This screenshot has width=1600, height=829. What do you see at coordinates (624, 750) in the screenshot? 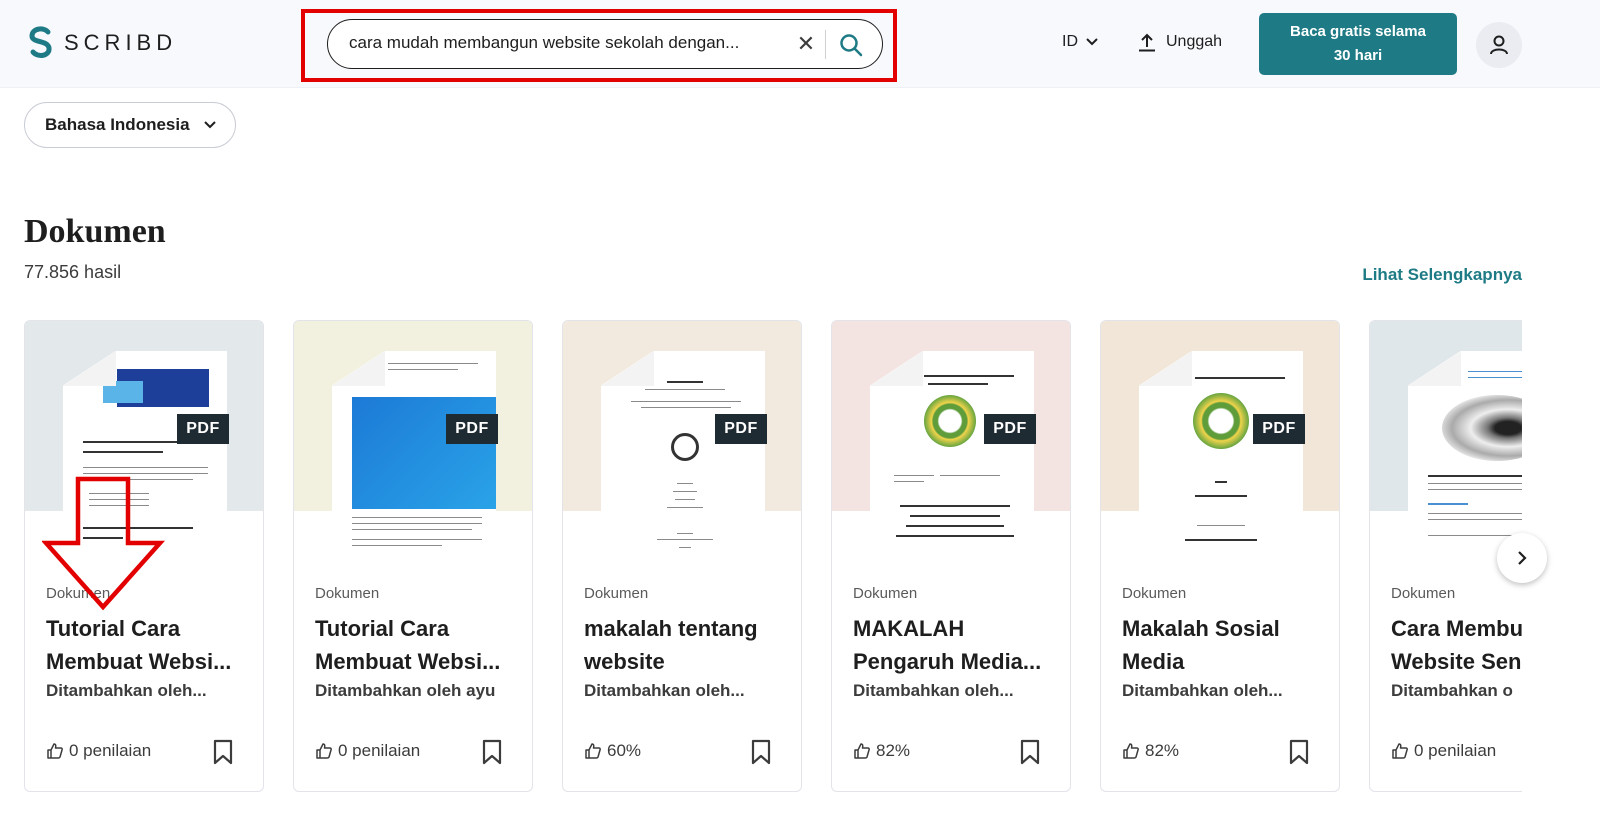
I see `rating-value: 60%` at bounding box center [624, 750].